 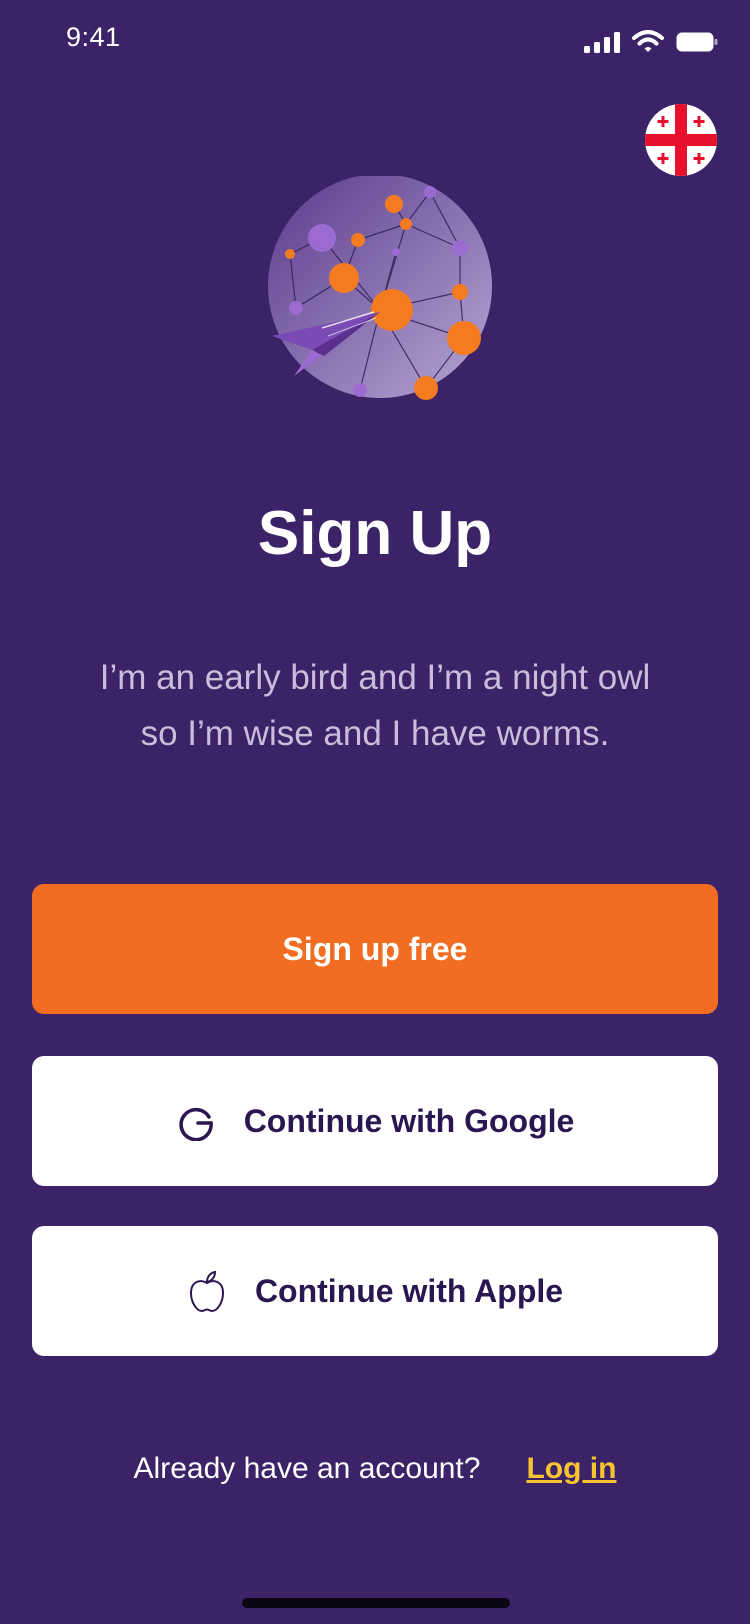 I want to click on sign-up-free-button: Sign up free, so click(x=375, y=949).